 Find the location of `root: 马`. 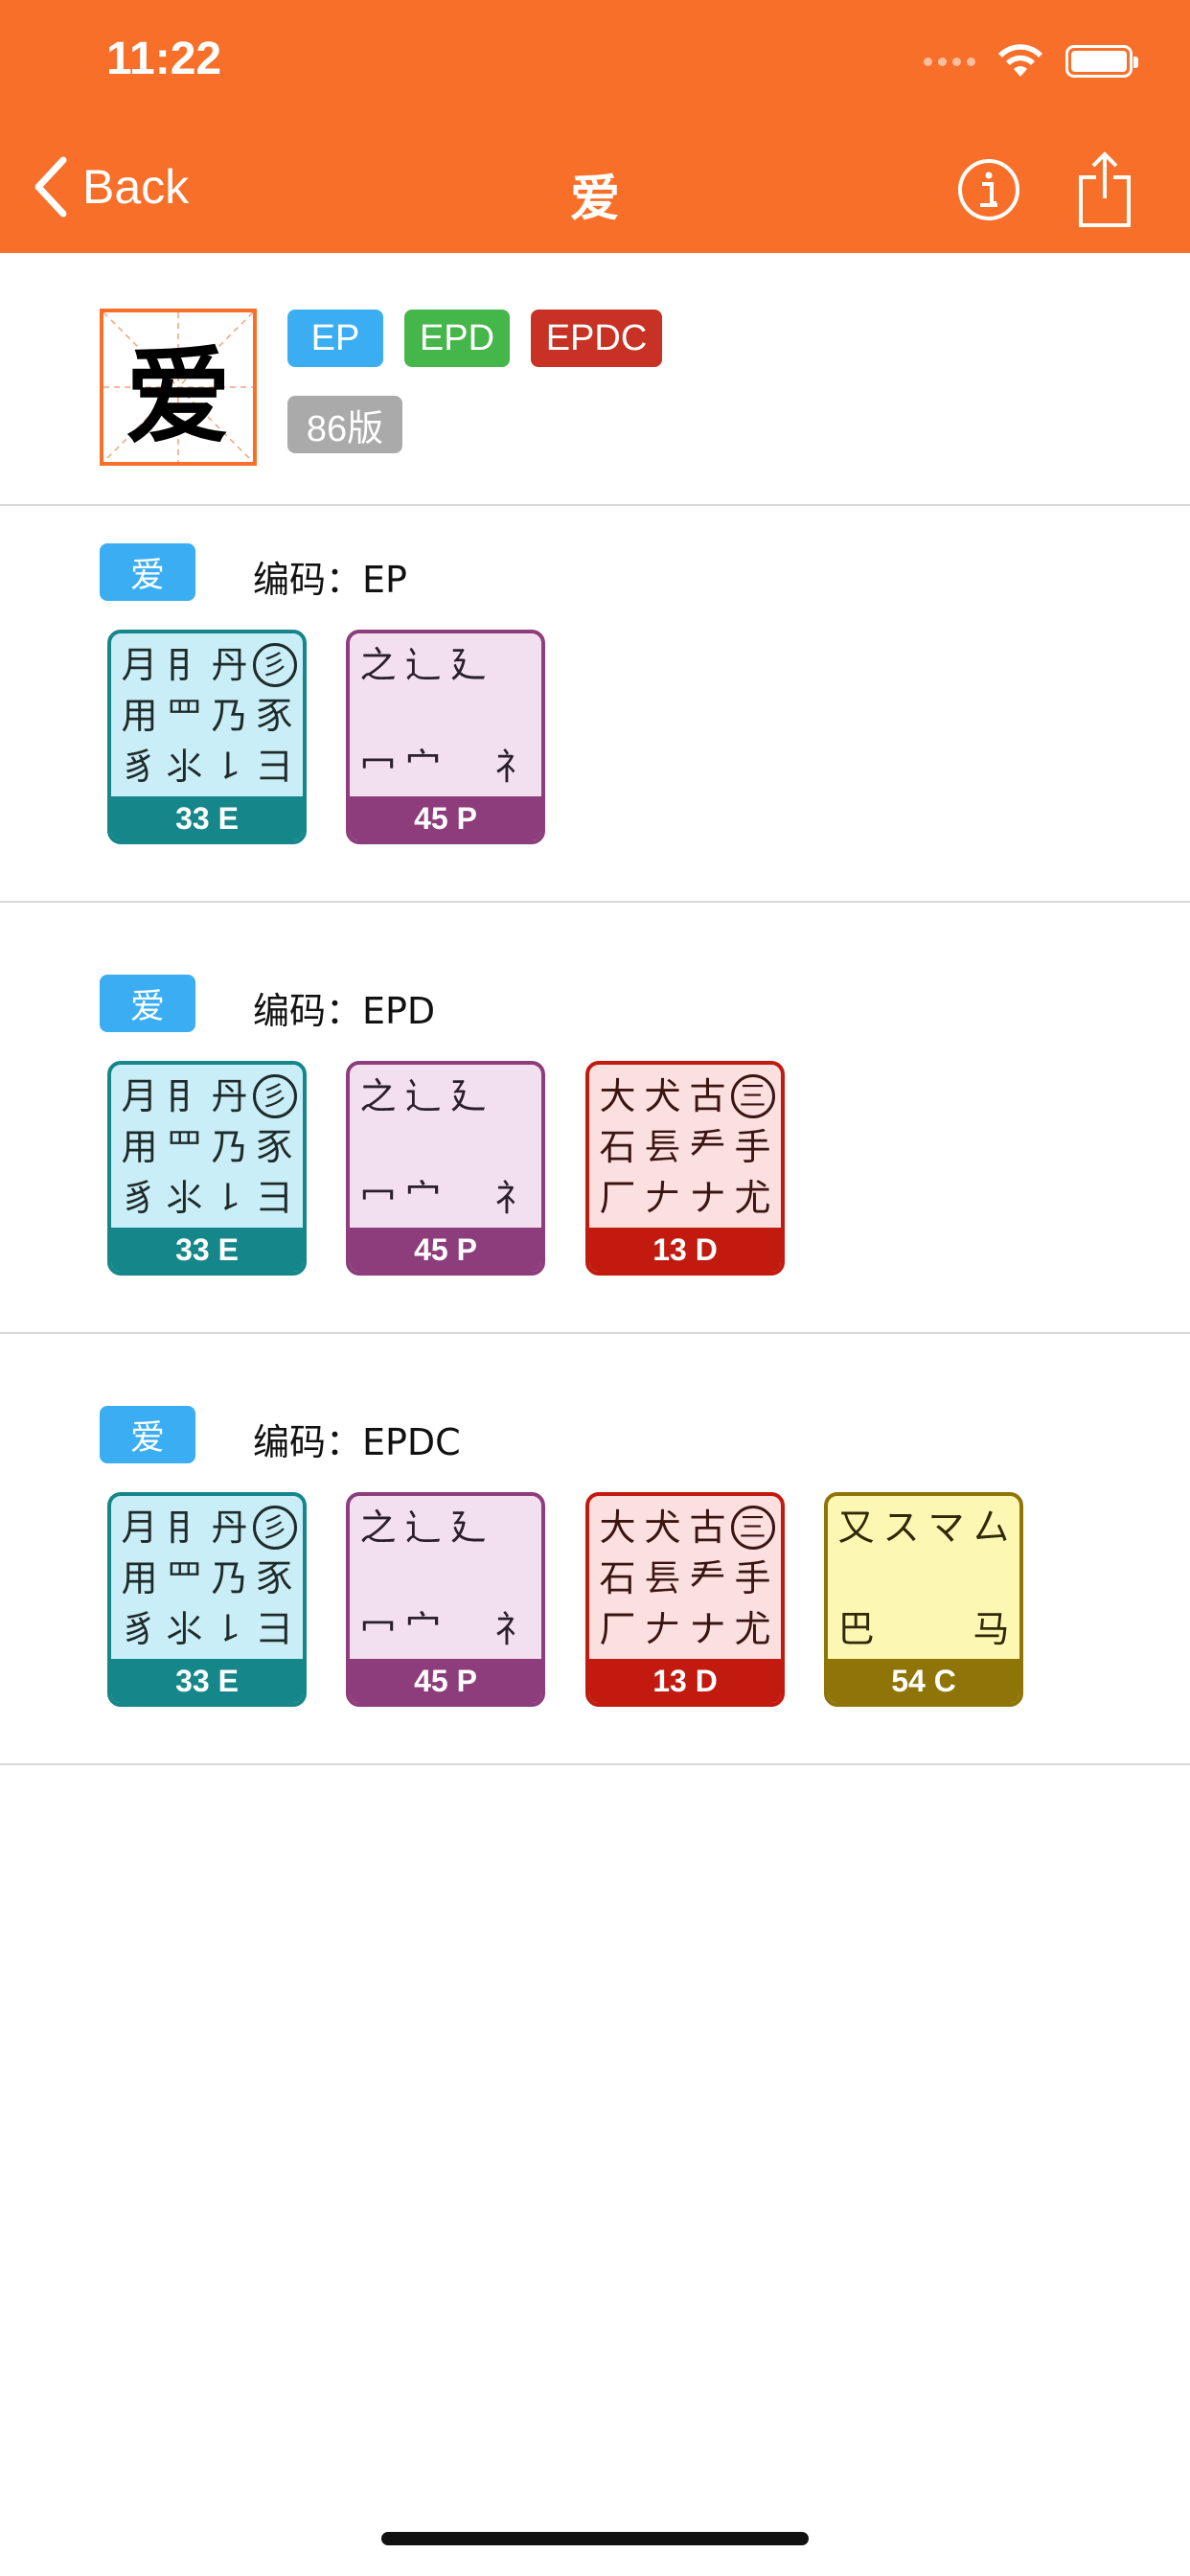

root: 马 is located at coordinates (991, 1629).